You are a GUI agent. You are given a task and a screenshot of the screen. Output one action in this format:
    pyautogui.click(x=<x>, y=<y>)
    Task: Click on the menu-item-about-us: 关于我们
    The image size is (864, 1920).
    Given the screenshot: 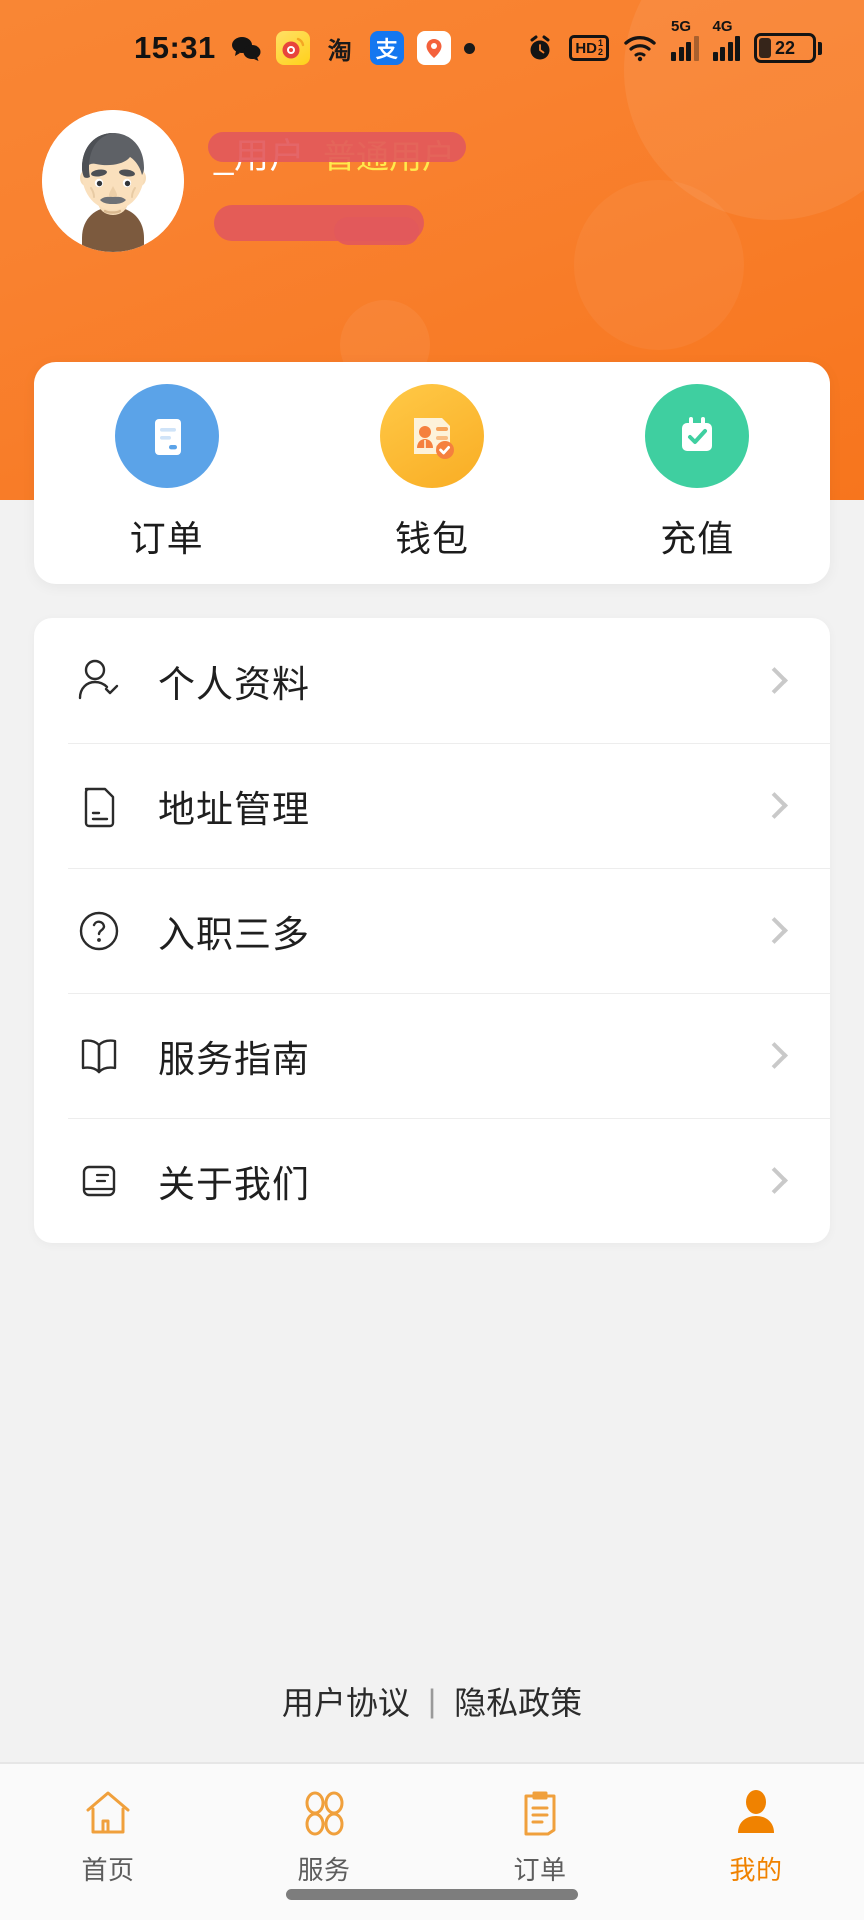 What is the action you would take?
    pyautogui.click(x=432, y=1180)
    